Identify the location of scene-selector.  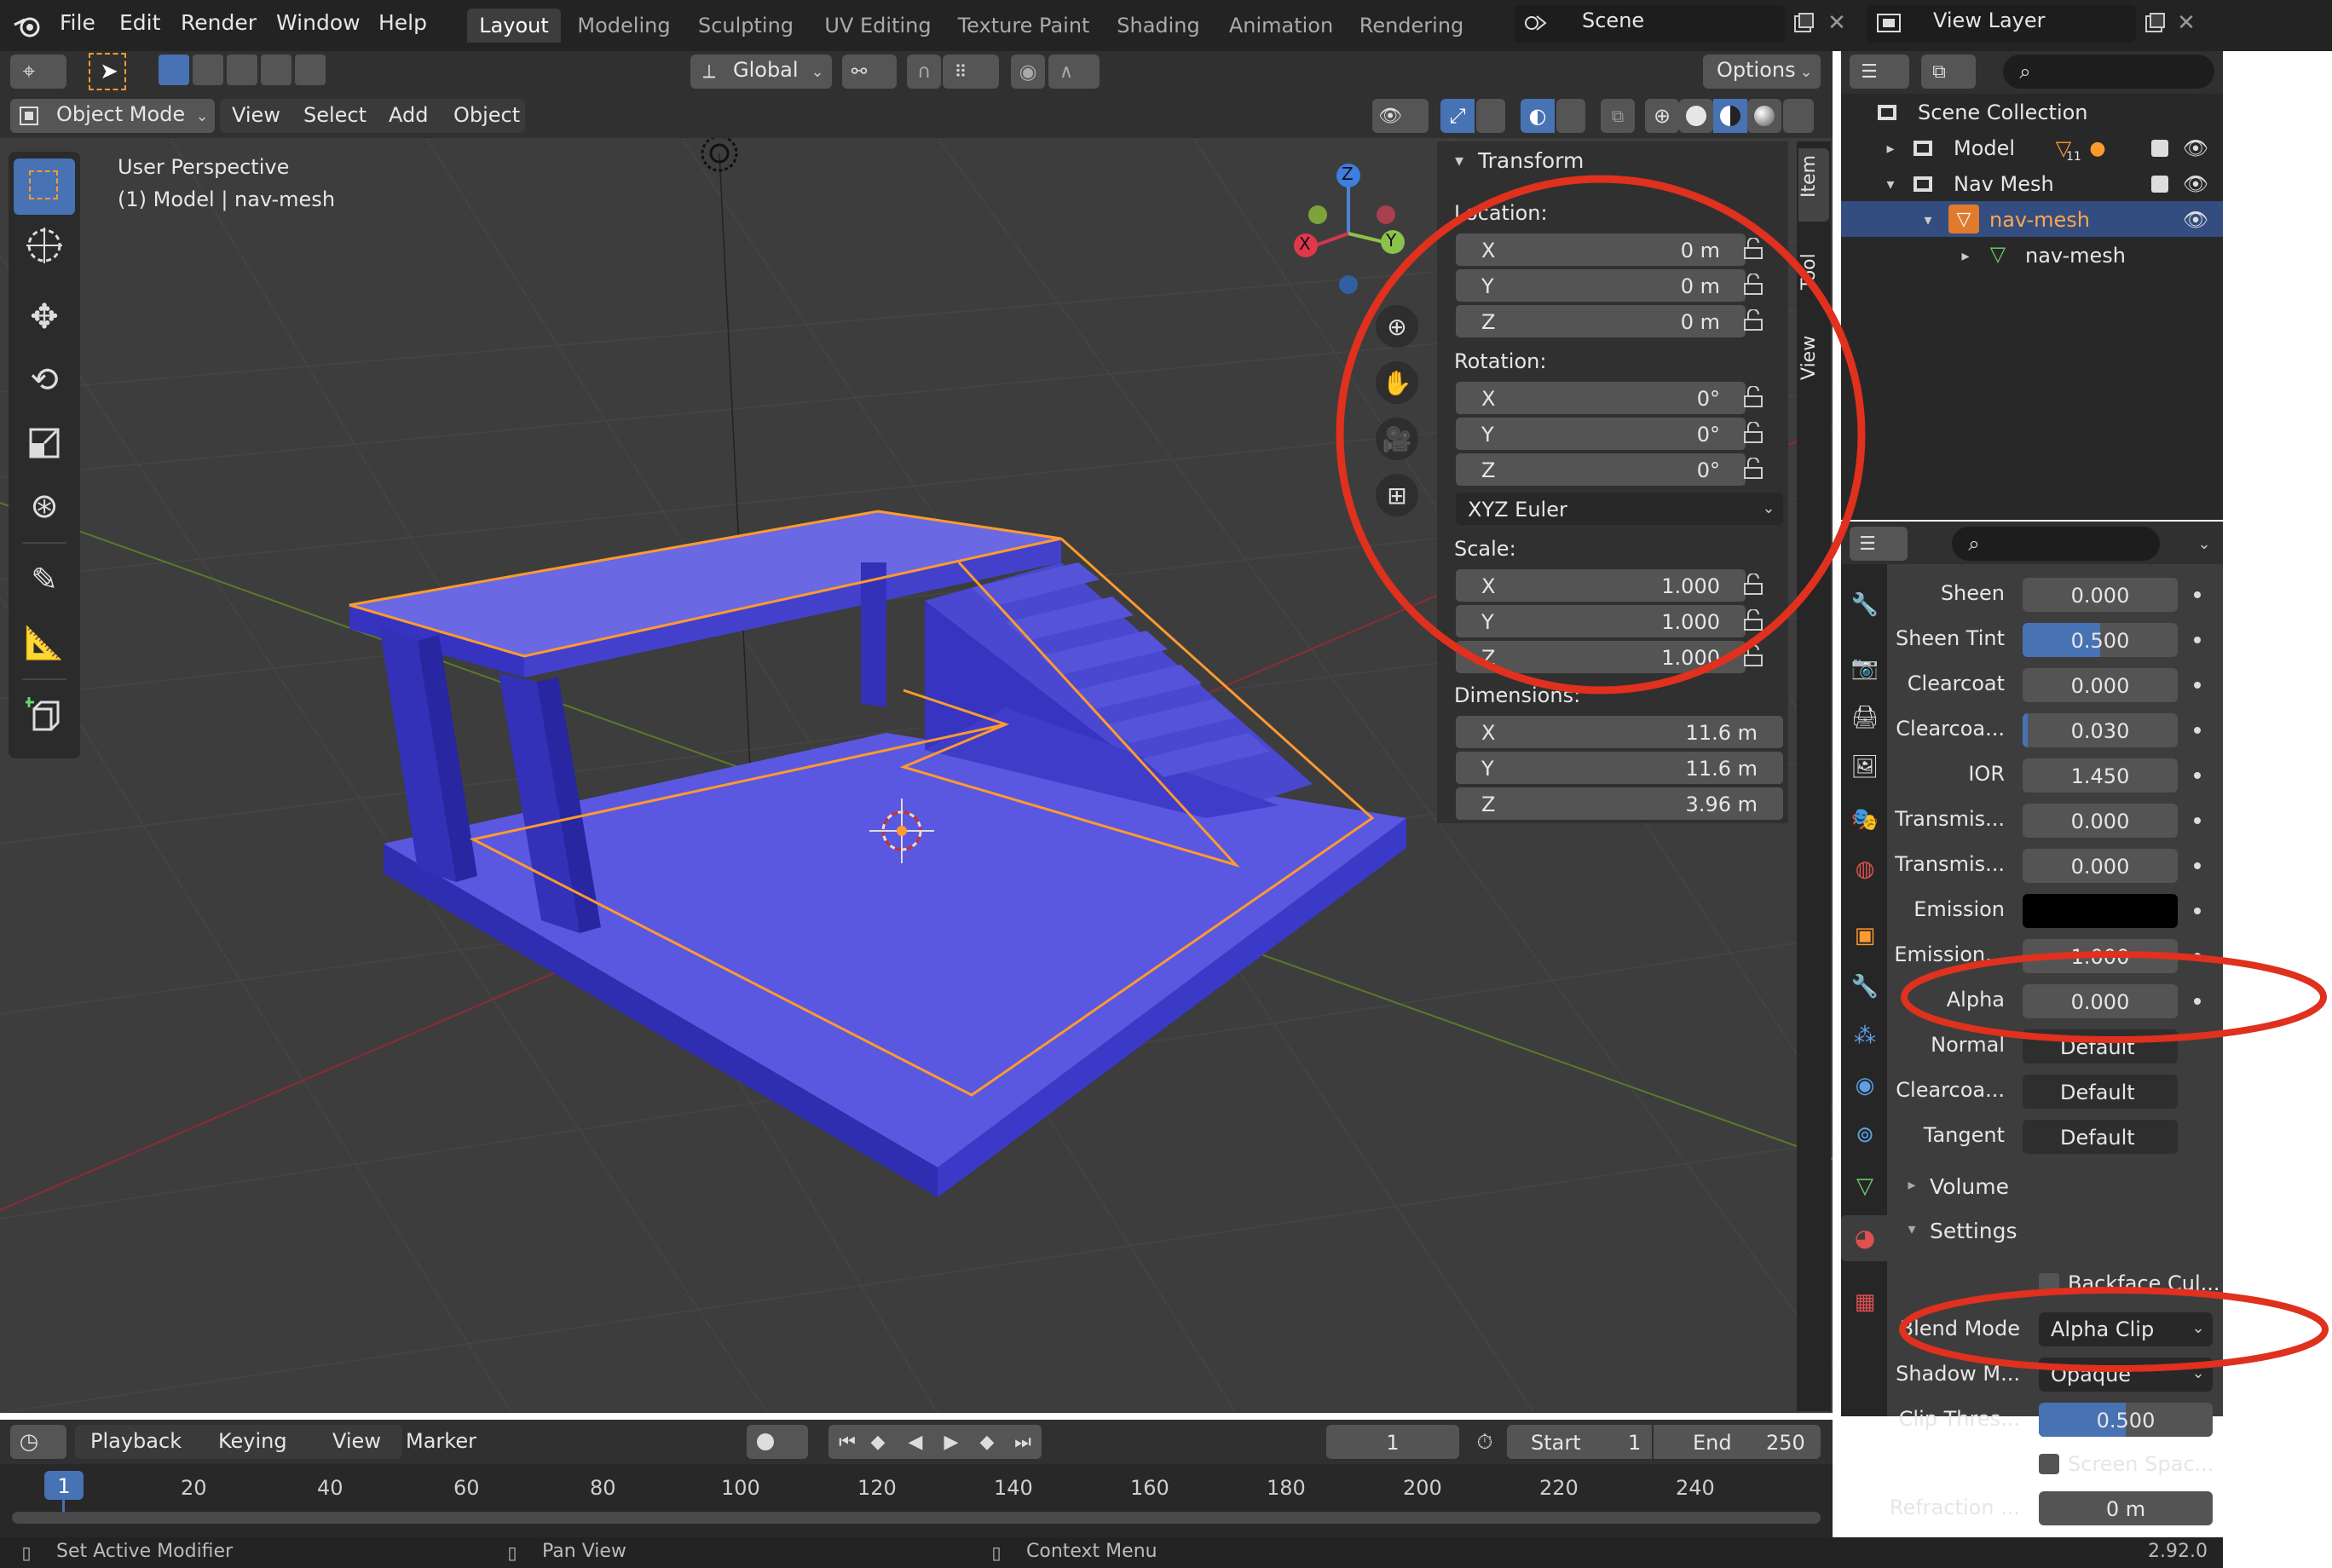
(1649, 24).